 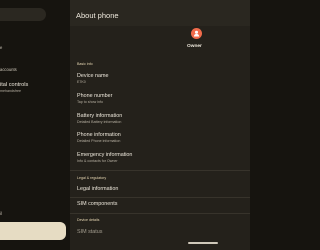 What do you see at coordinates (85, 64) in the screenshot?
I see `section-basic-info: Basic info` at bounding box center [85, 64].